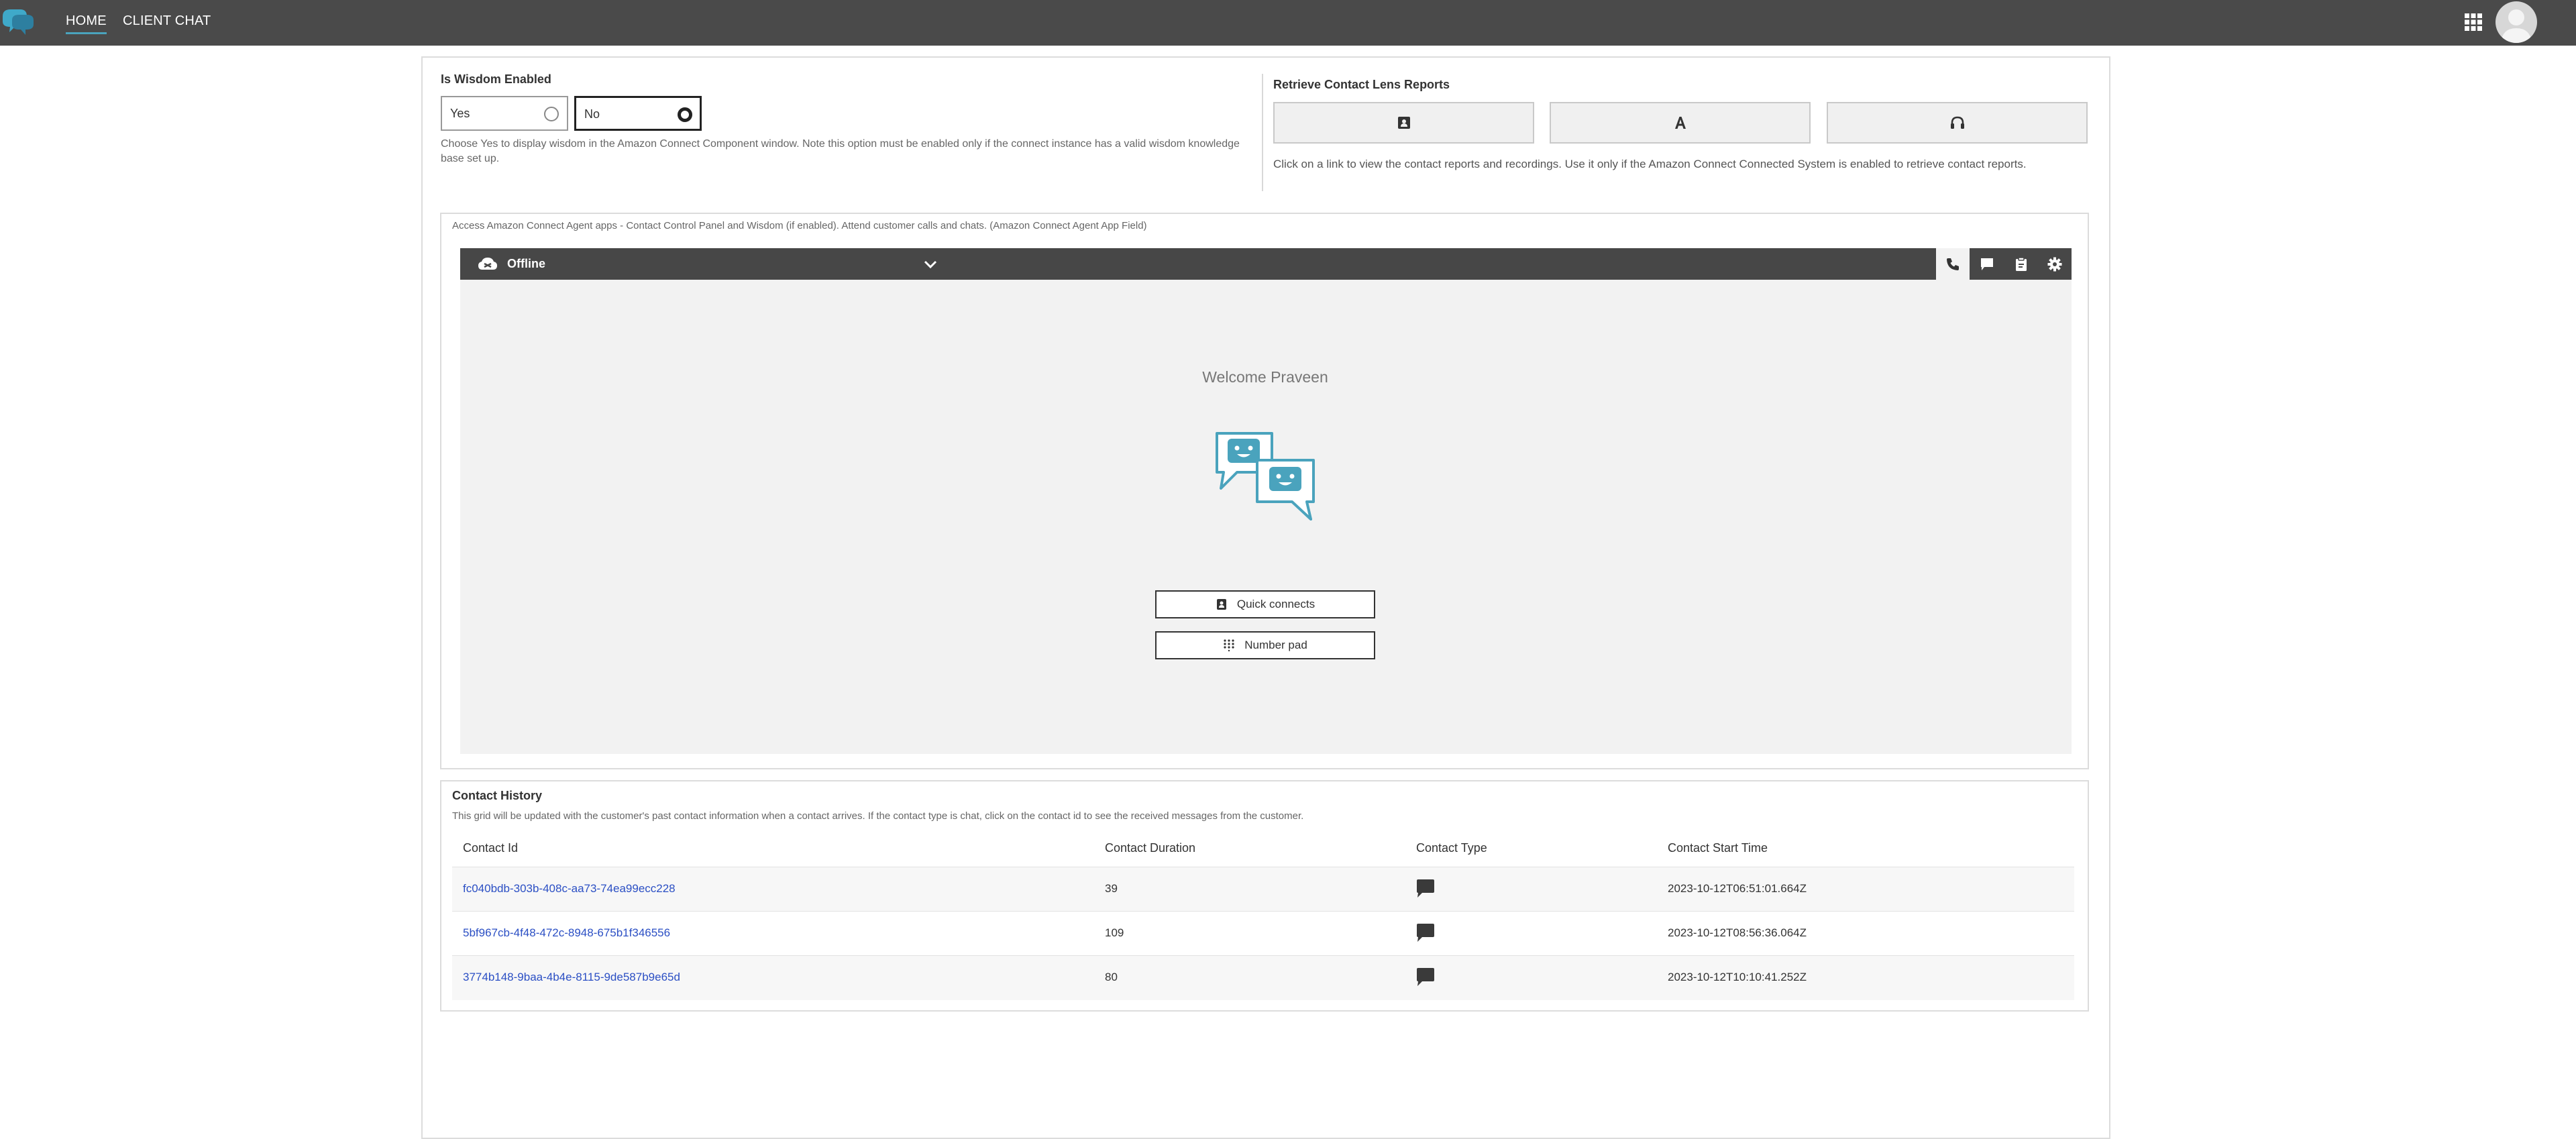 This screenshot has height=1139, width=2576. I want to click on ccp-tab-tasks, so click(2021, 264).